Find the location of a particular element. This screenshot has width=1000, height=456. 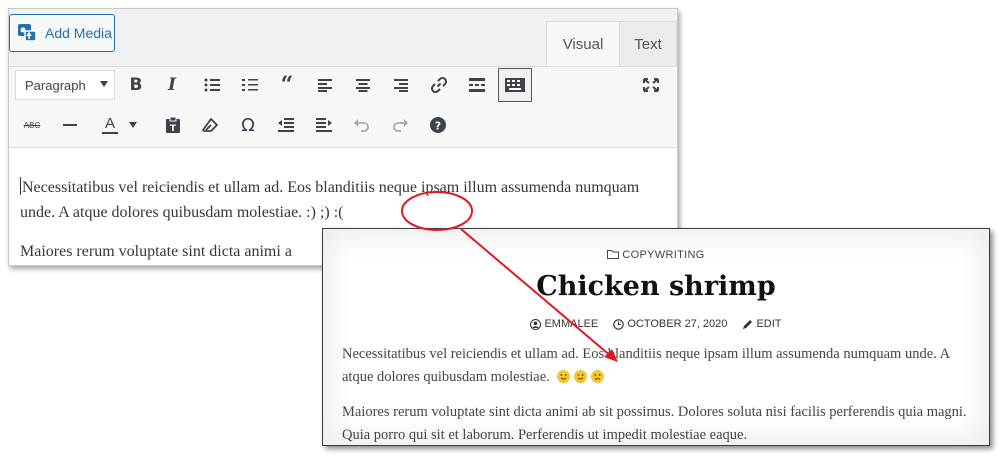

post-date: OCTOBER 27, 2020 is located at coordinates (670, 324).